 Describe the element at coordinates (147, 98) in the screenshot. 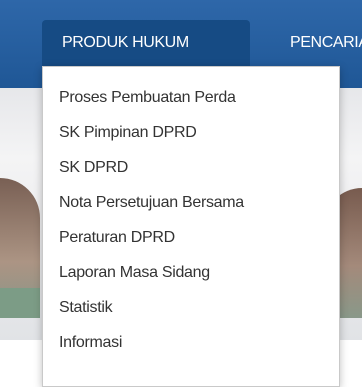

I see `menu-item-proses-pembuatan-perda: Proses Pembuatan Perda` at that location.